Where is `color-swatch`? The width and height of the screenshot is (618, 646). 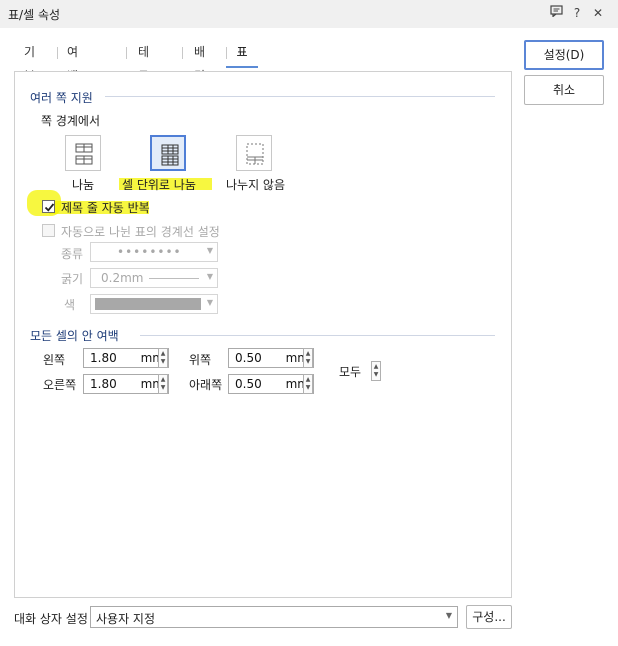
color-swatch is located at coordinates (148, 304).